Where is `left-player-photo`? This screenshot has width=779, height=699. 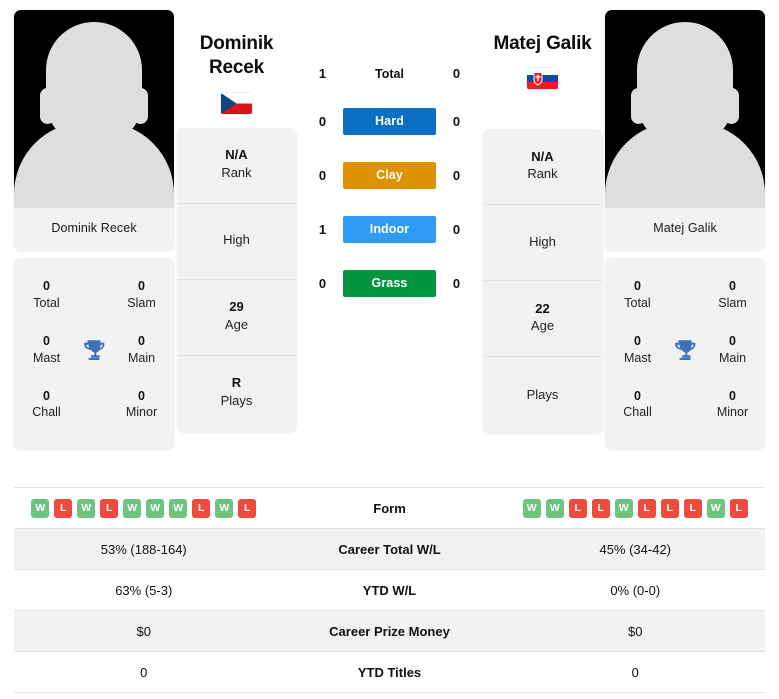 left-player-photo is located at coordinates (94, 109).